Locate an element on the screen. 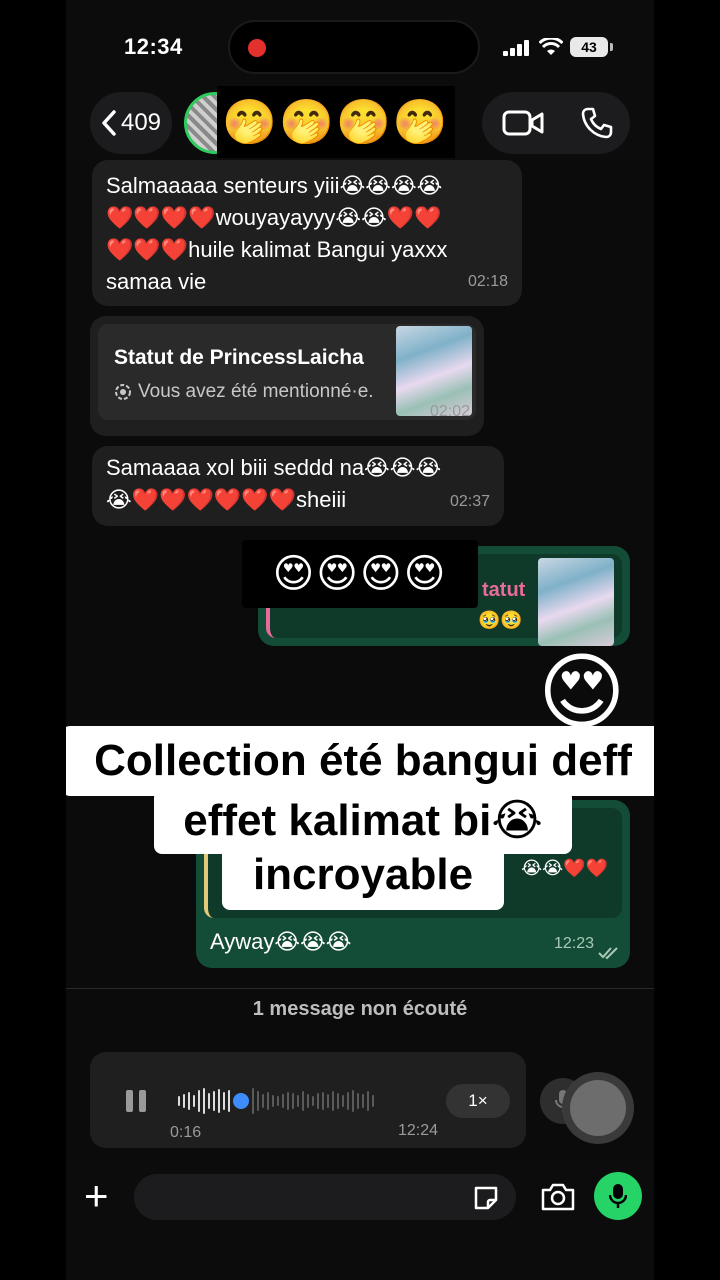 The image size is (720, 1280). unread-divider is located at coordinates (360, 988).